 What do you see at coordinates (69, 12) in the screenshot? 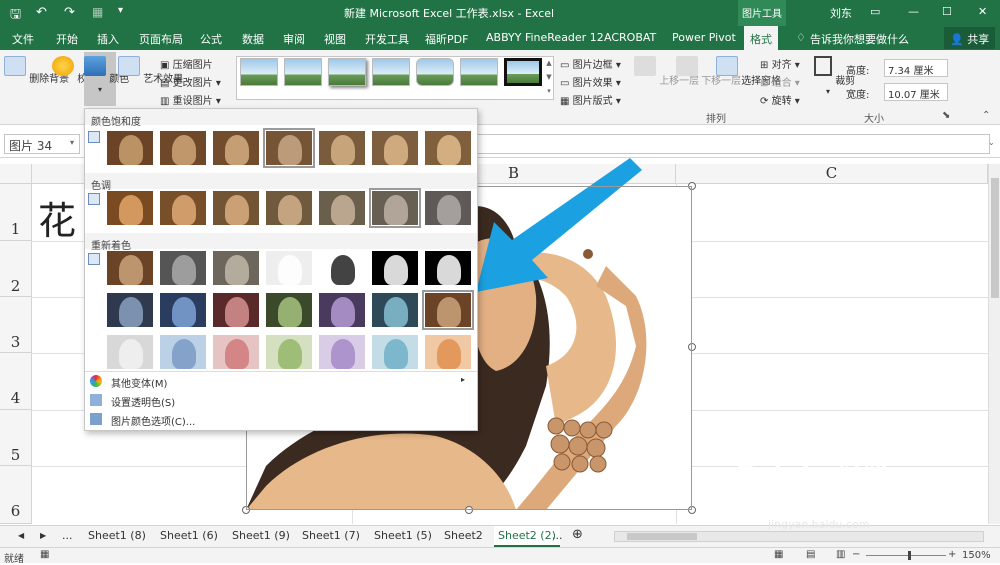
I see `redo-icon: ↷` at bounding box center [69, 12].